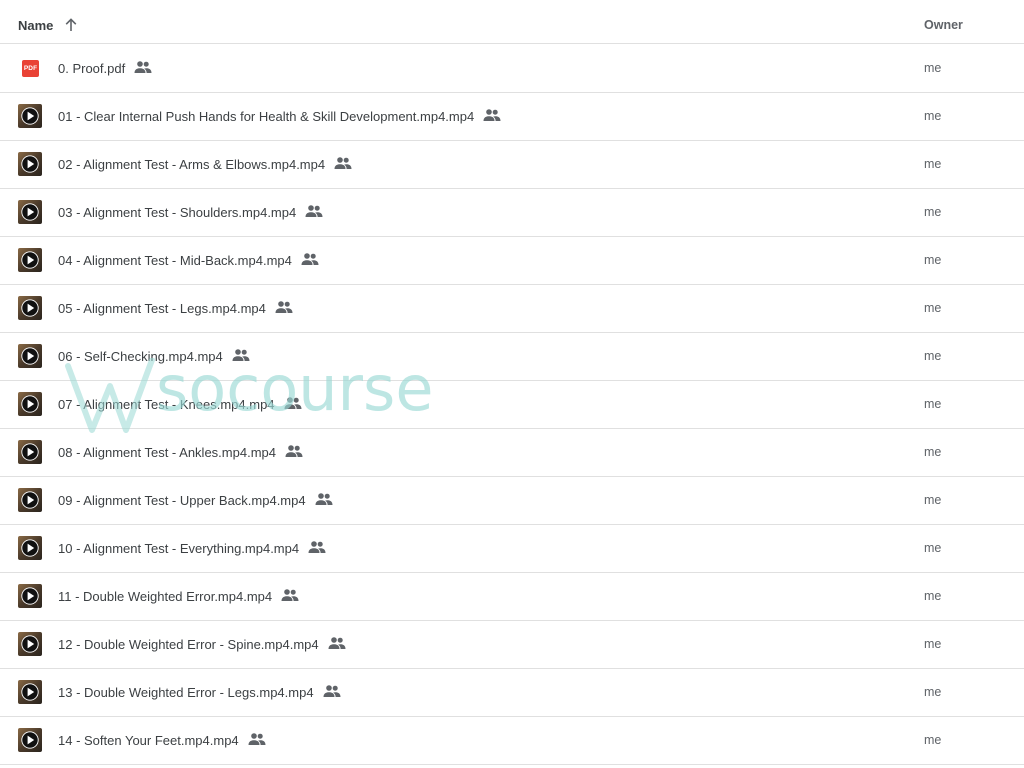  I want to click on arrow-up-icon, so click(71, 25).